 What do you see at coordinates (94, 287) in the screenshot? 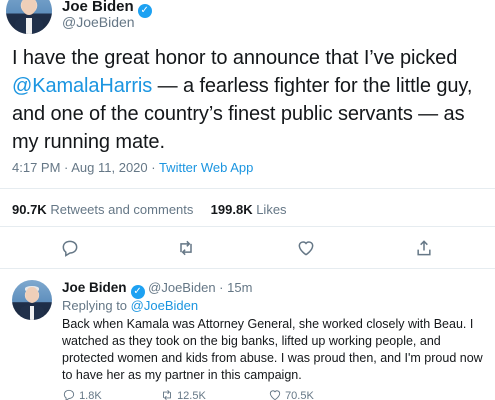
I see `reply-author-name: Joe Biden` at bounding box center [94, 287].